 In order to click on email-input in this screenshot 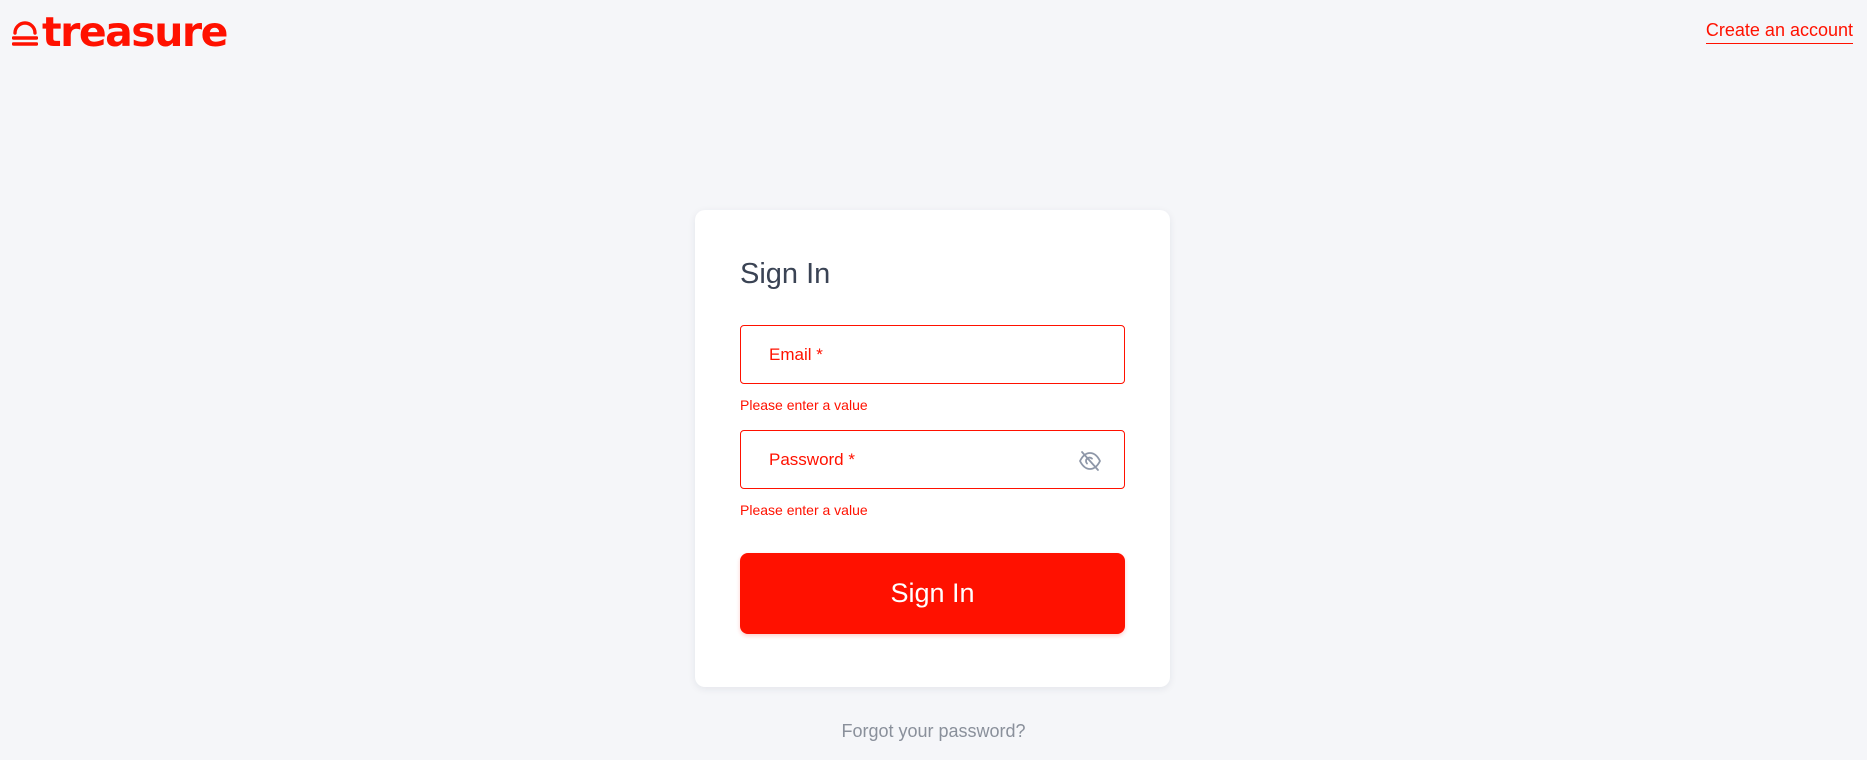, I will do `click(932, 354)`.